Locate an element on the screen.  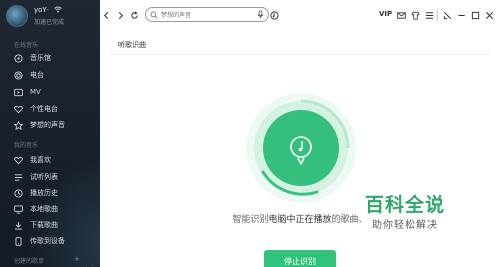
sidebar-item-label: MV is located at coordinates (35, 92).